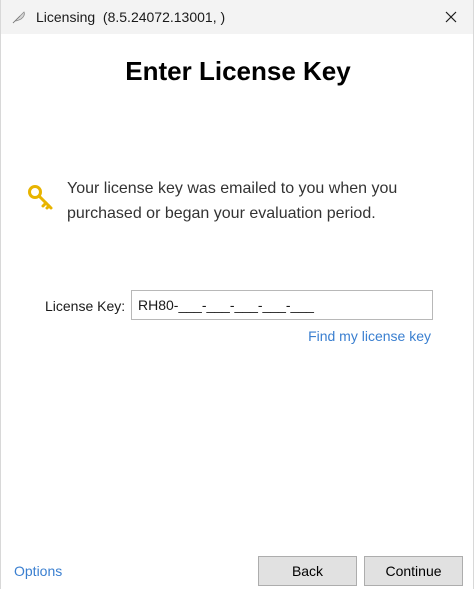 Image resolution: width=474 pixels, height=589 pixels. Describe the element at coordinates (282, 305) in the screenshot. I see `license-key-input` at that location.